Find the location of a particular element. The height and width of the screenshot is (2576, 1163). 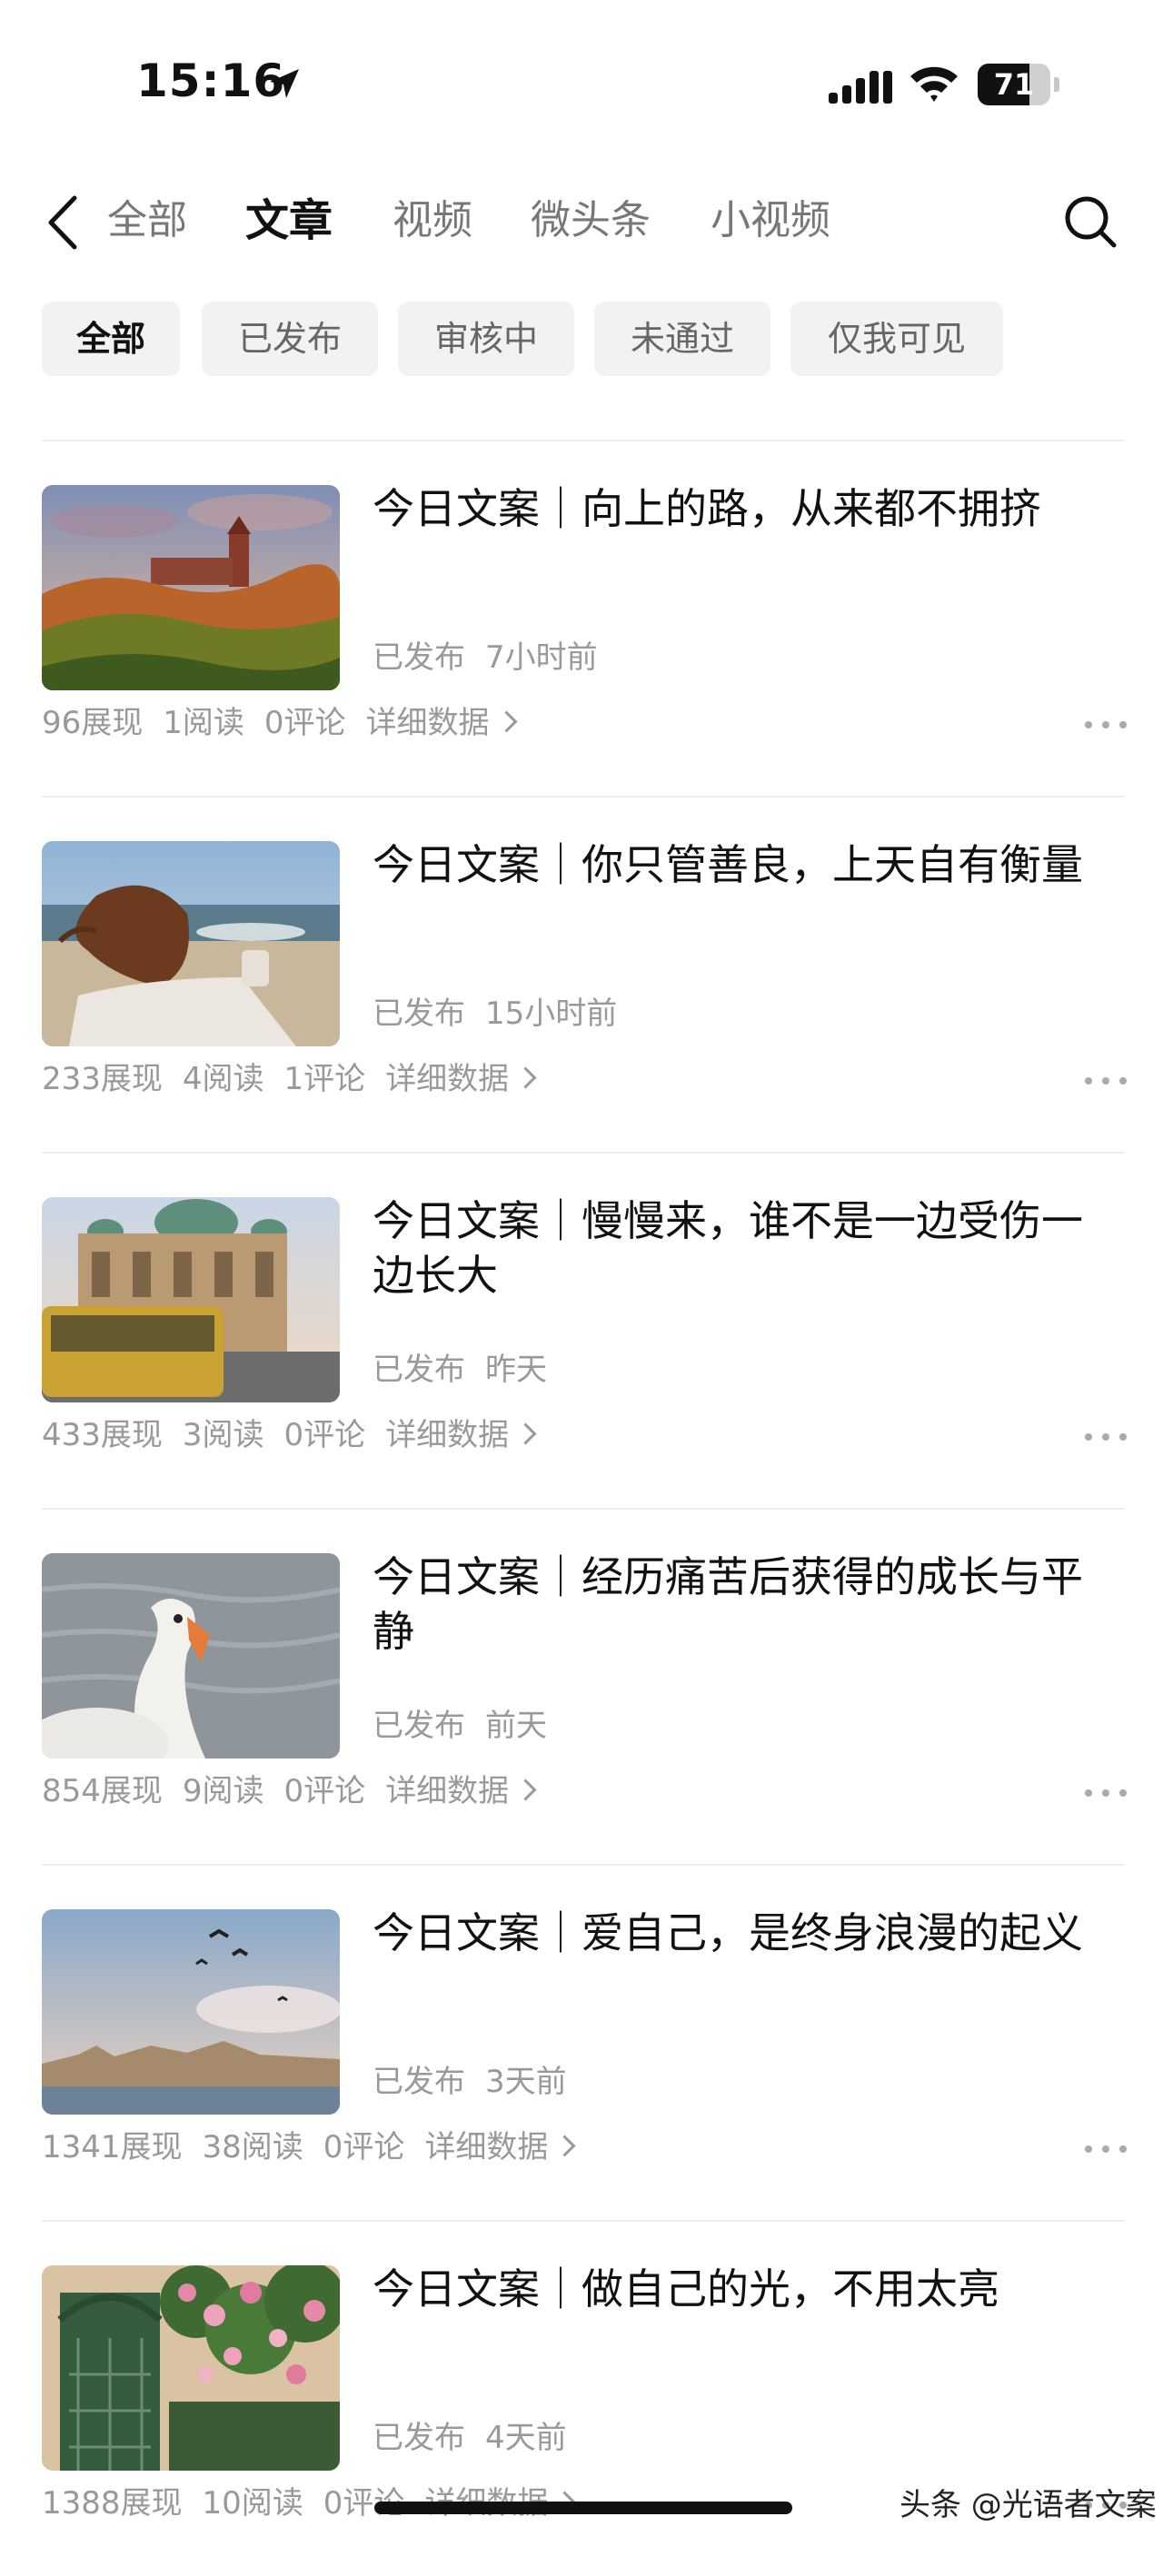

article-time: 4天前 is located at coordinates (526, 2438).